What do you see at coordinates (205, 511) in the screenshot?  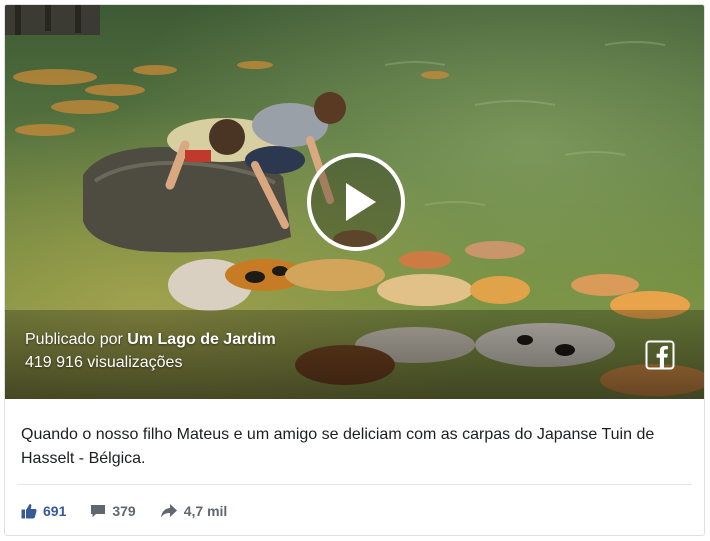 I see `share-count: 4,7 mil` at bounding box center [205, 511].